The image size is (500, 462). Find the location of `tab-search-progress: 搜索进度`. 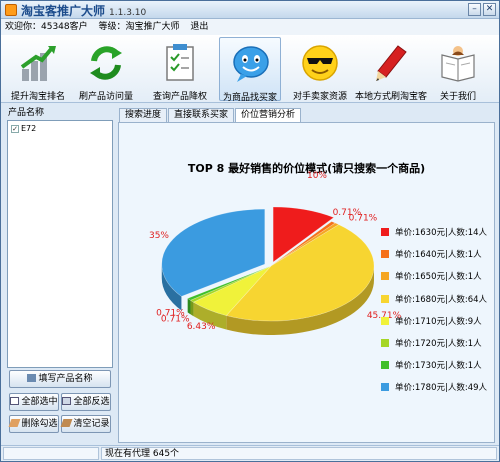

tab-search-progress: 搜索进度 is located at coordinates (143, 115).